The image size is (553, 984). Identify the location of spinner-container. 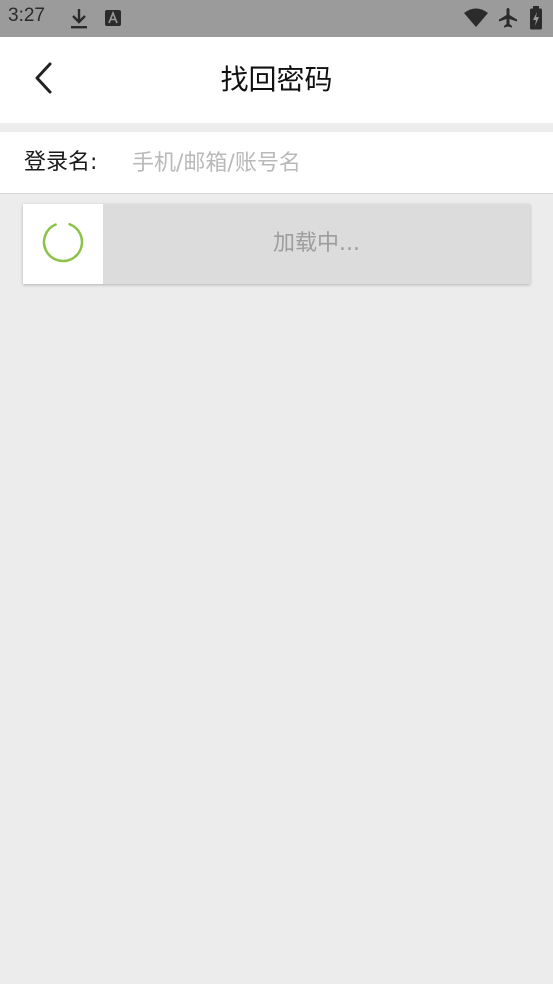
(63, 244).